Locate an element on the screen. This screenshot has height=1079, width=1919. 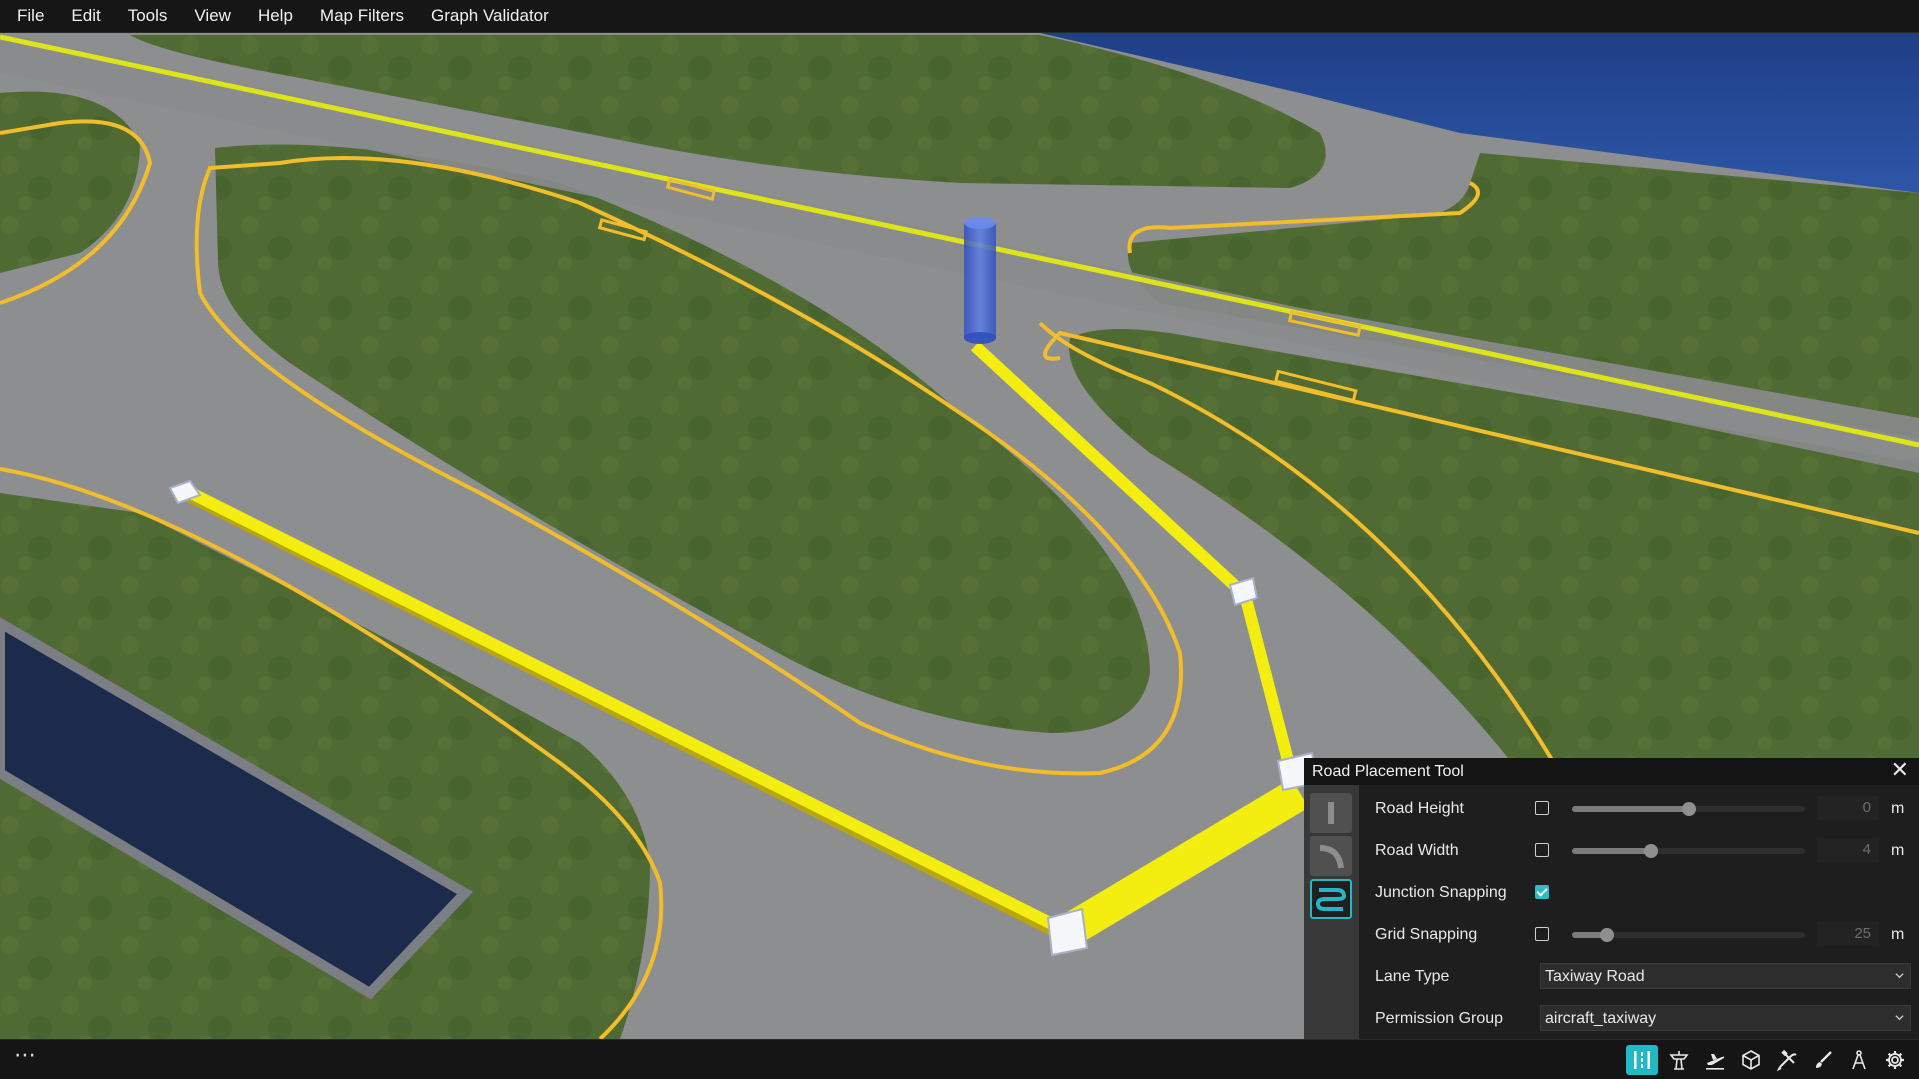
airport-tower-icon is located at coordinates (1679, 1060).